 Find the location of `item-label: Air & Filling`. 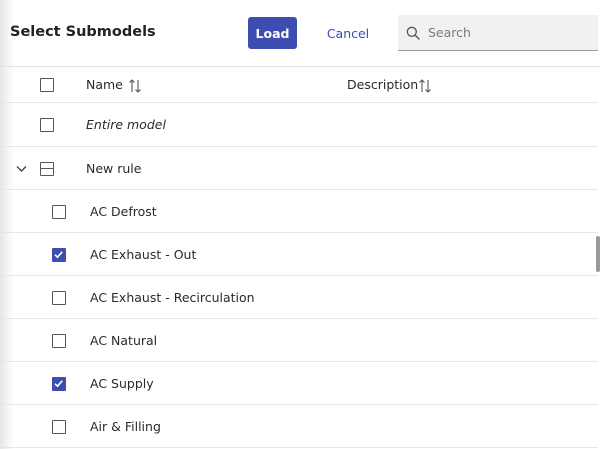

item-label: Air & Filling is located at coordinates (125, 426).